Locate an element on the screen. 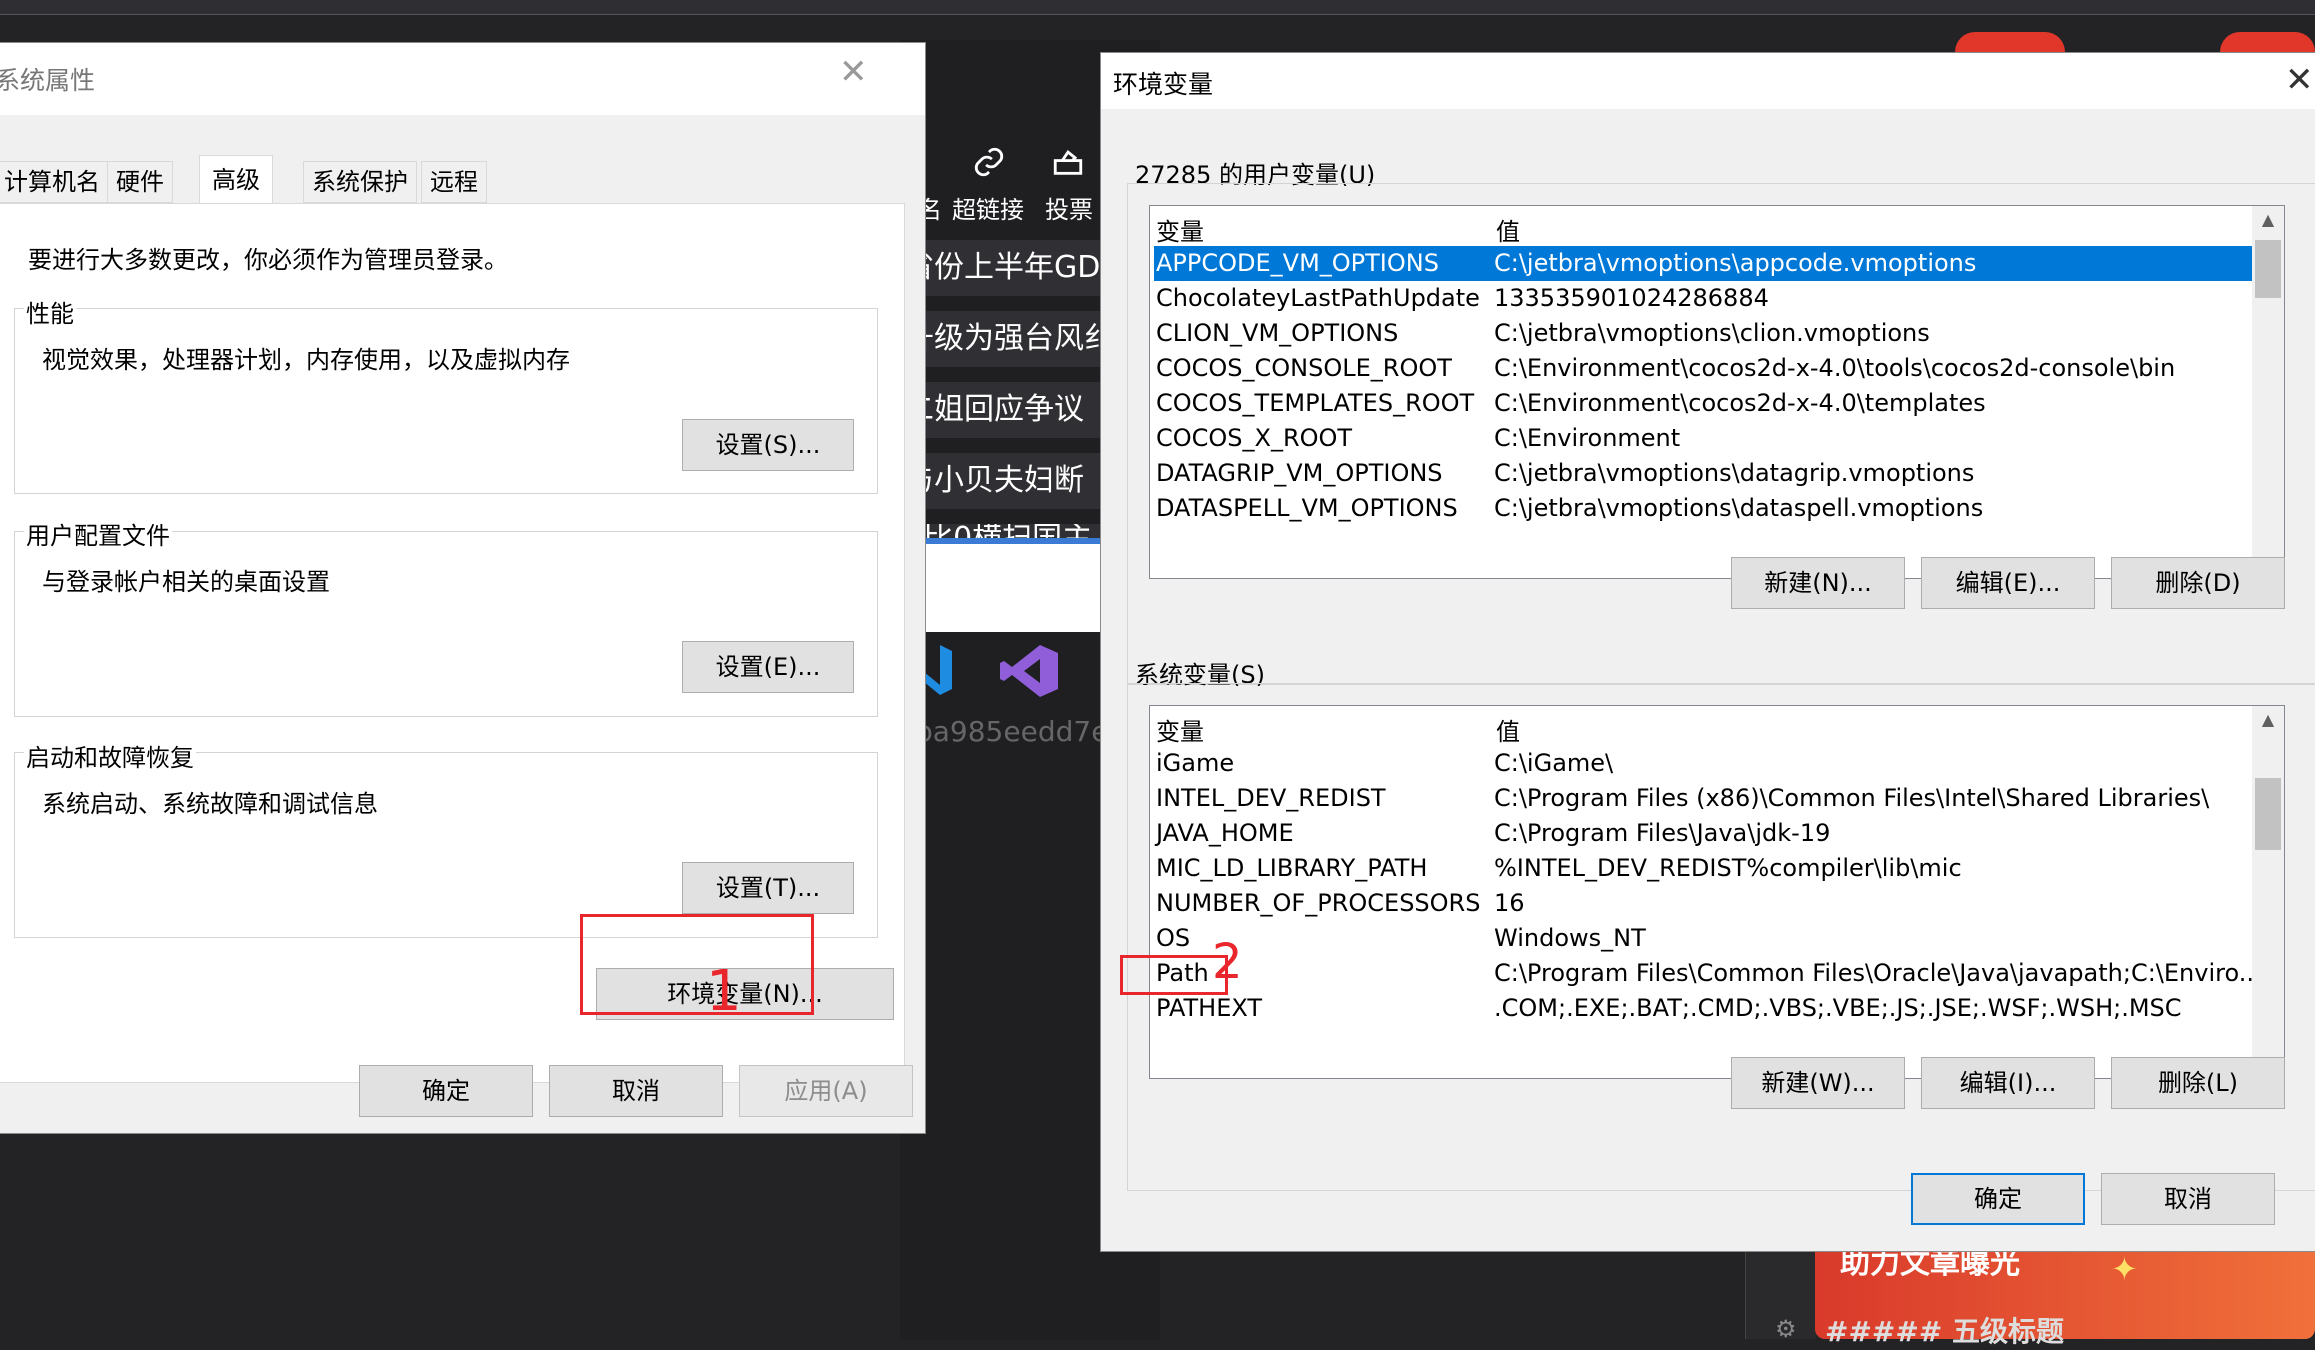 This screenshot has width=2315, height=1350. background-headline: 升级为强台风纟 is located at coordinates (1000, 339).